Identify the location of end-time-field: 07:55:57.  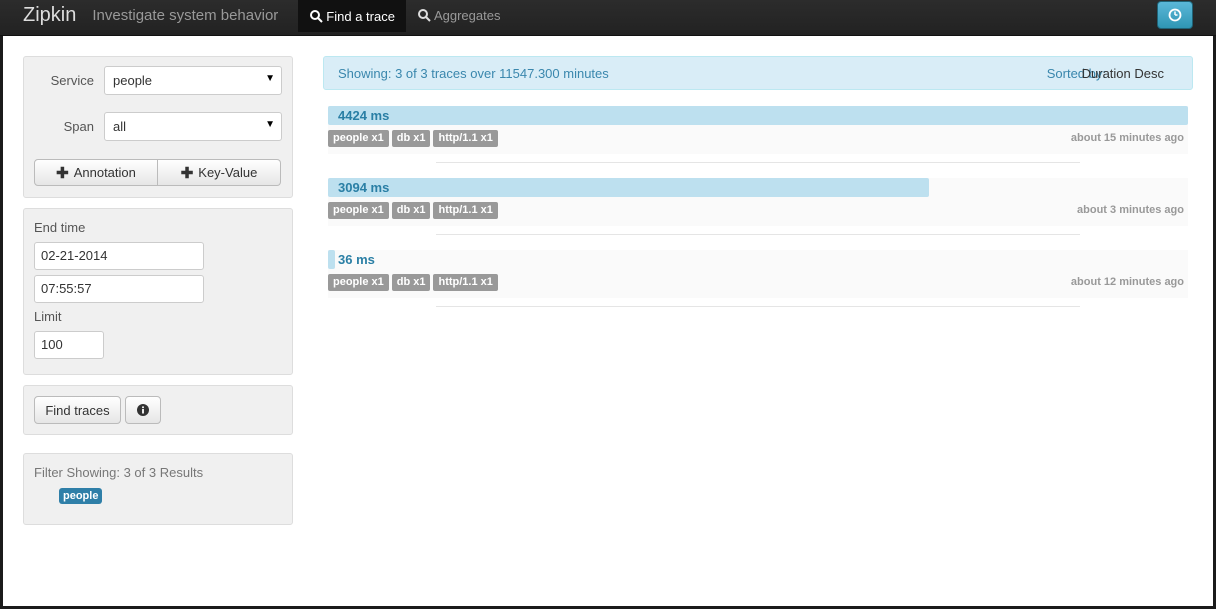
(119, 289).